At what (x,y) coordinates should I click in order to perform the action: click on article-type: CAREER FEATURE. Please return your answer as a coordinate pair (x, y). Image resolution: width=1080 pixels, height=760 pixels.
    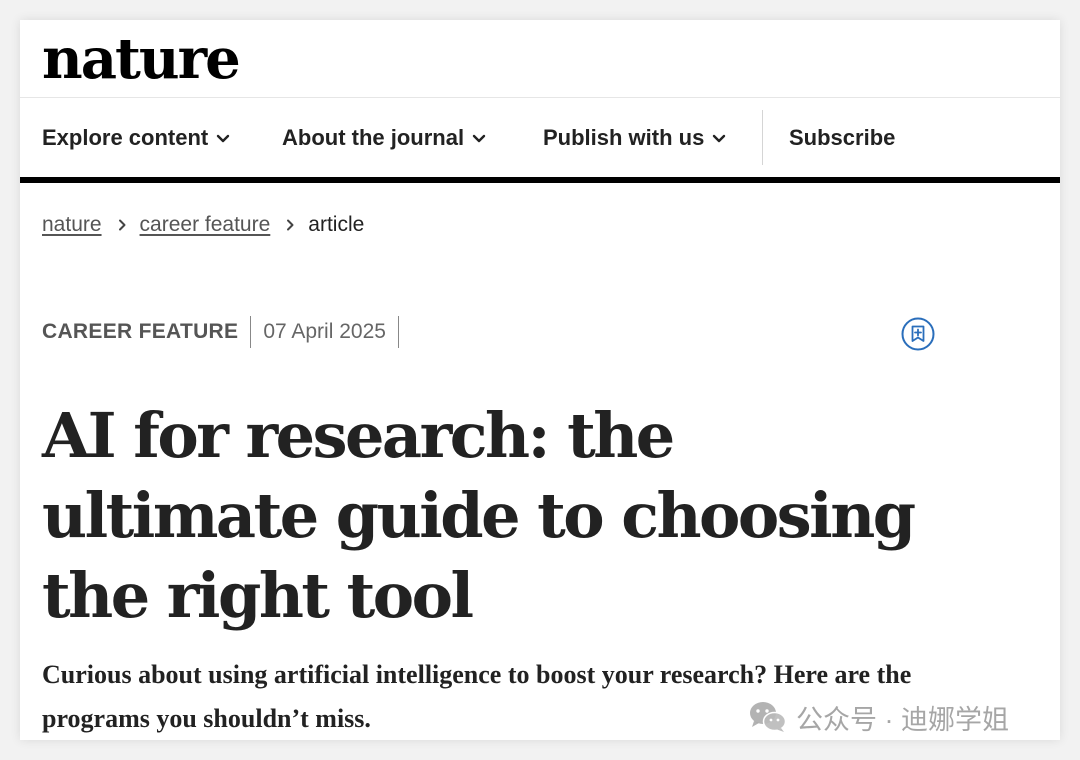
    Looking at the image, I should click on (140, 331).